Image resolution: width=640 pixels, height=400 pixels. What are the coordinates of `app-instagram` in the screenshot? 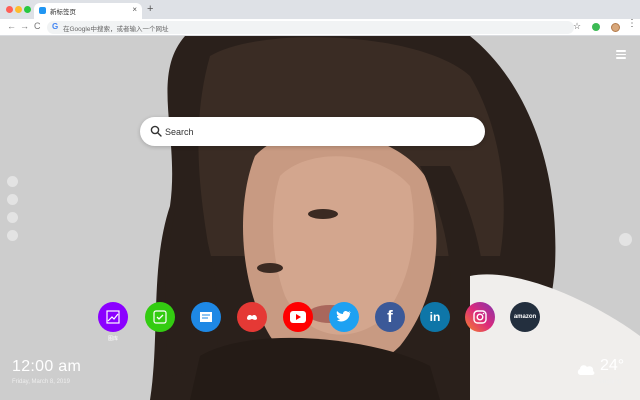 It's located at (480, 317).